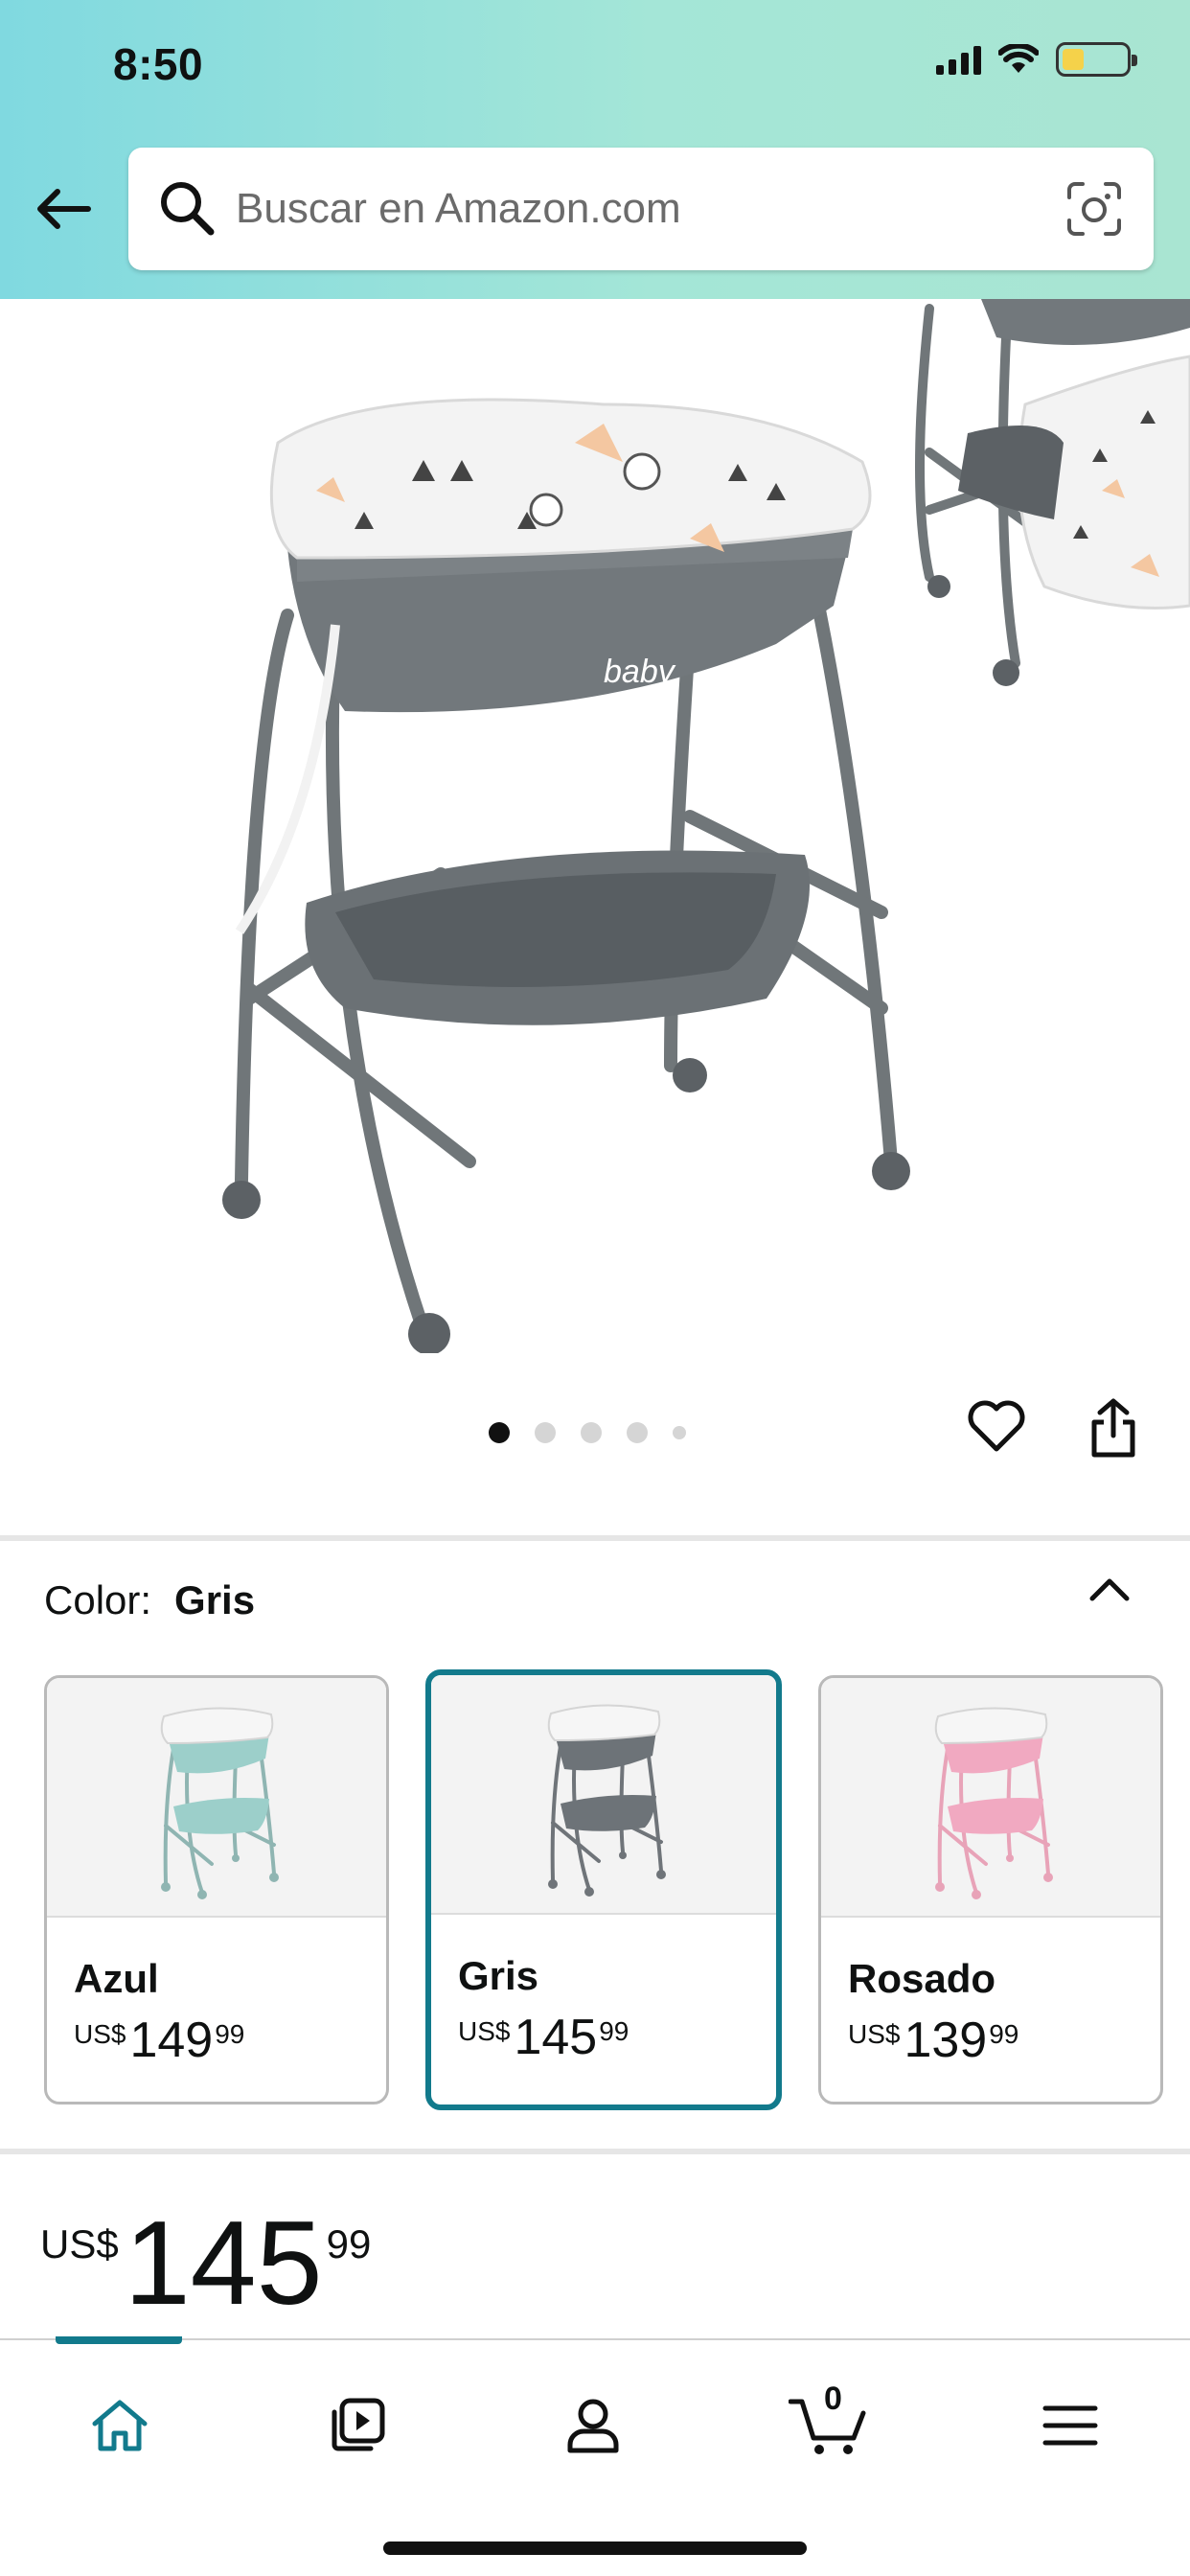  Describe the element at coordinates (188, 209) in the screenshot. I see `search-icon` at that location.